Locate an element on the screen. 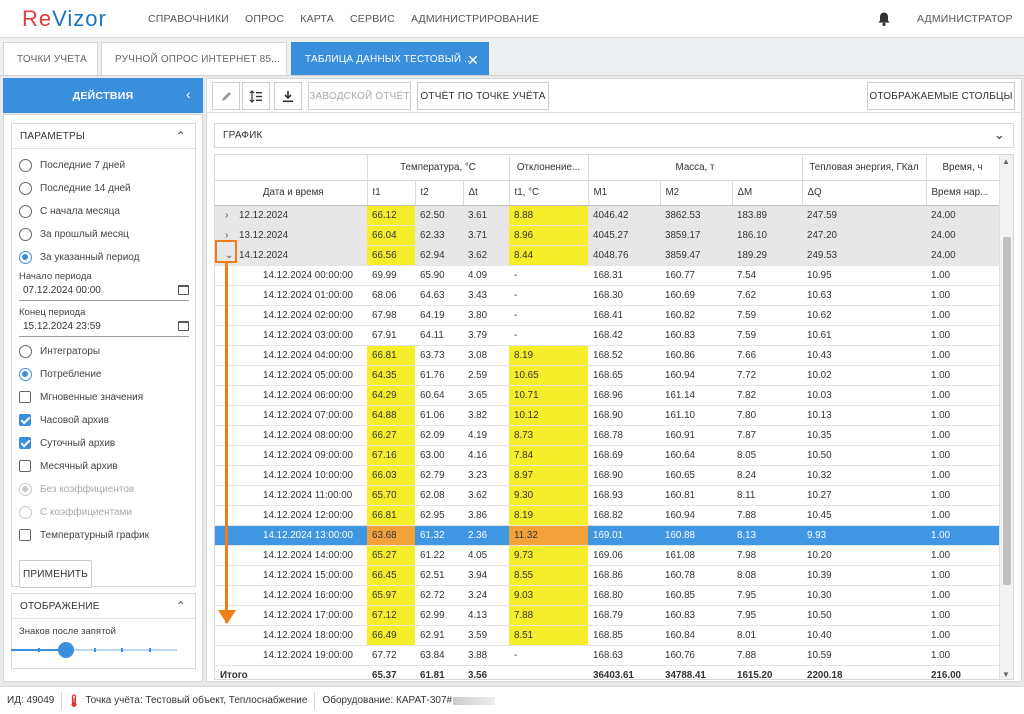 The image size is (1024, 714). check-instant-values: Мгновенные значения is located at coordinates (81, 397).